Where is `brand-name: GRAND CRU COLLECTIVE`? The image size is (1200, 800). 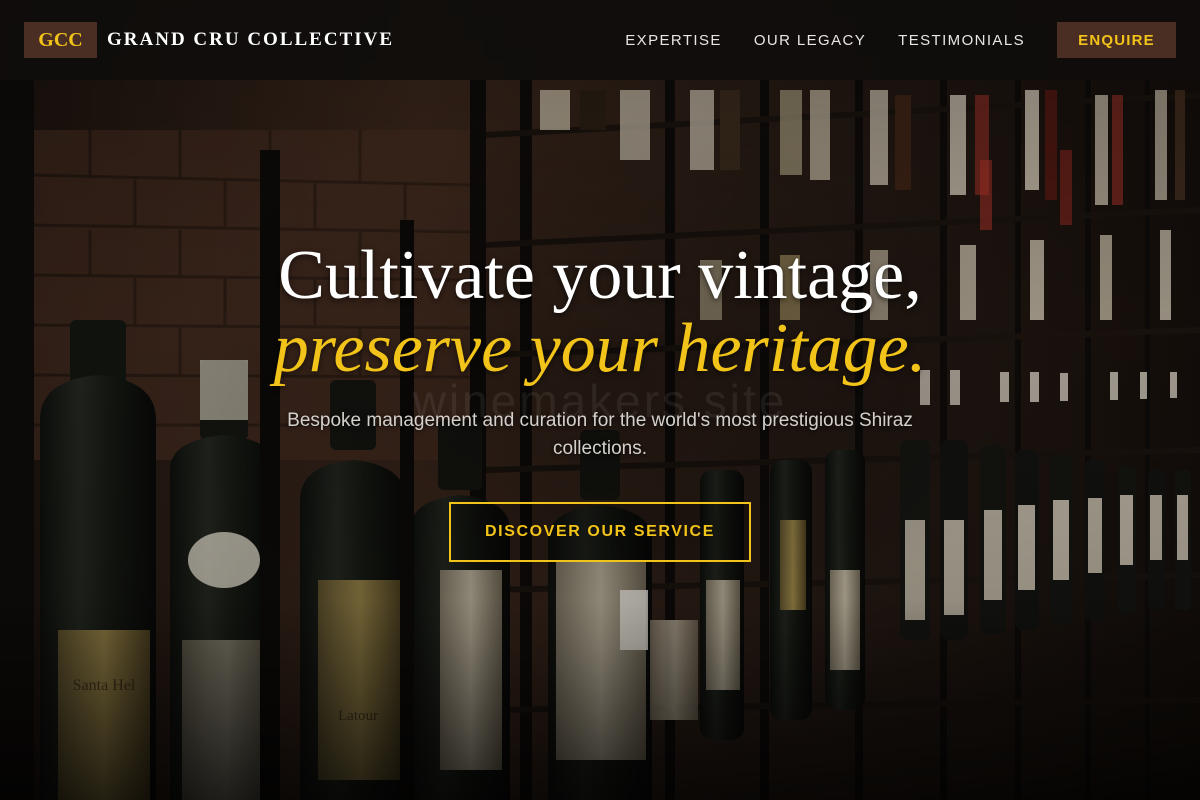 brand-name: GRAND CRU COLLECTIVE is located at coordinates (251, 39).